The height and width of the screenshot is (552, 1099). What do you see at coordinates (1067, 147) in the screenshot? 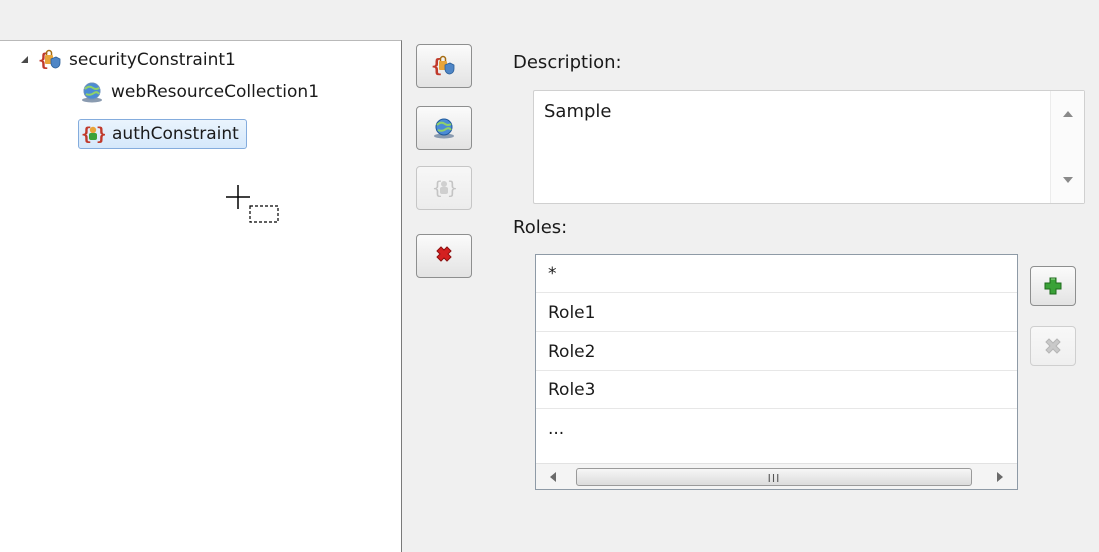
I see `description-vertical-scrollbar` at bounding box center [1067, 147].